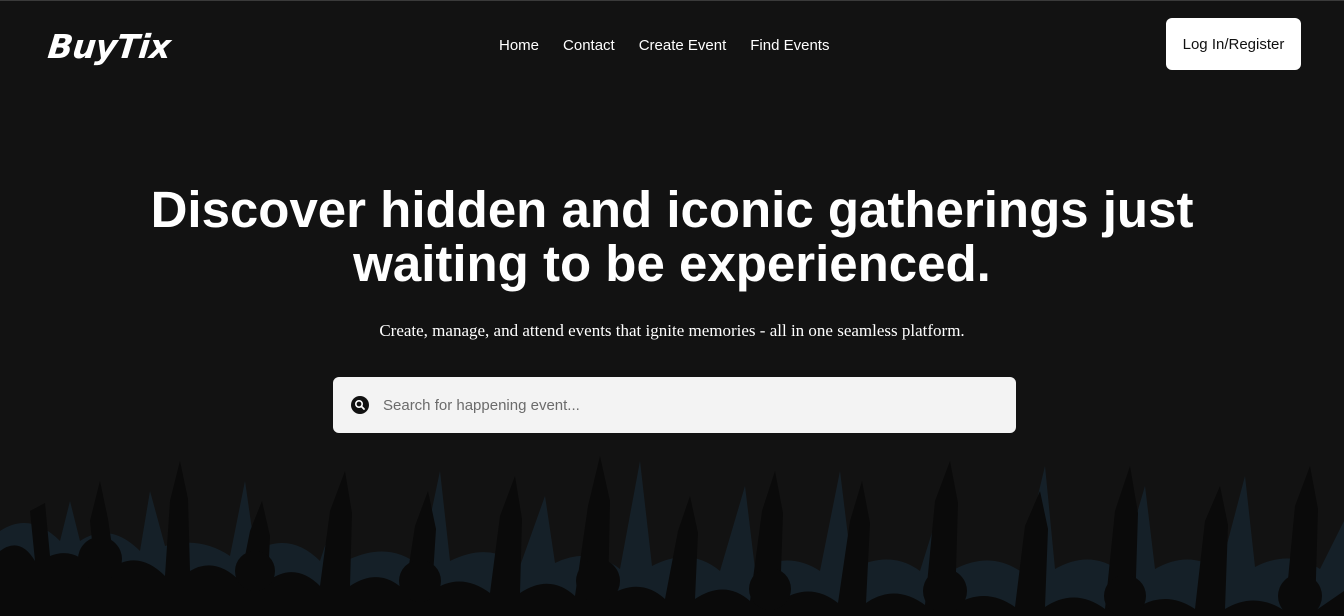 This screenshot has width=1344, height=616. I want to click on nav-links: Home Contact Create Event Find Events, so click(664, 45).